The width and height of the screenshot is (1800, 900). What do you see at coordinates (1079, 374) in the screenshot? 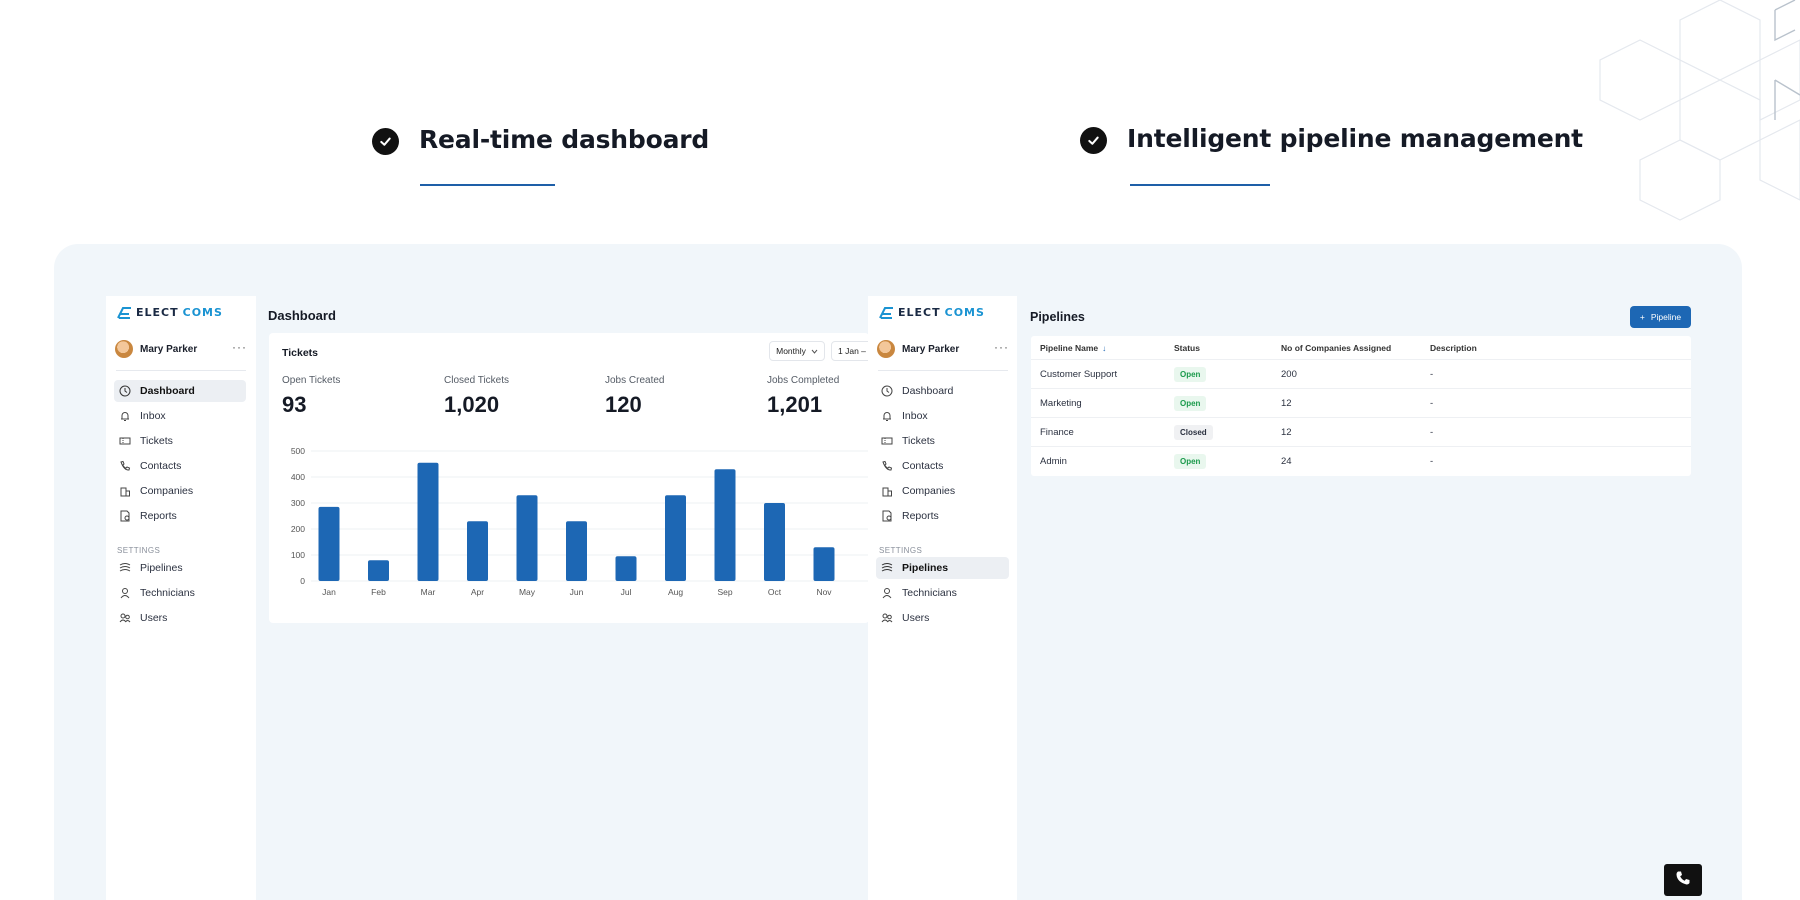
I see `pipeline-name: Customer Support` at bounding box center [1079, 374].